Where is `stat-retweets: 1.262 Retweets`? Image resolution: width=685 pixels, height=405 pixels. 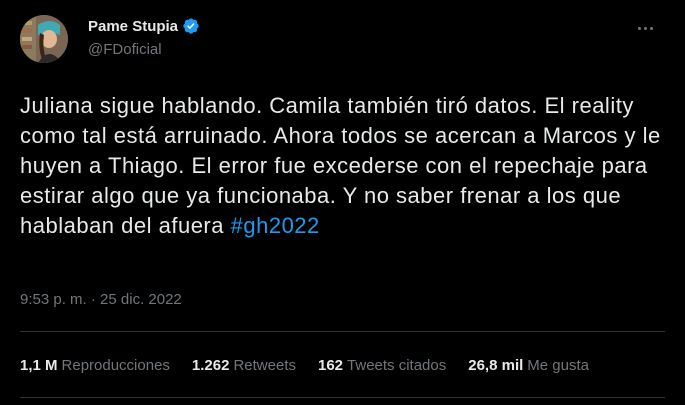
stat-retweets: 1.262 Retweets is located at coordinates (244, 365).